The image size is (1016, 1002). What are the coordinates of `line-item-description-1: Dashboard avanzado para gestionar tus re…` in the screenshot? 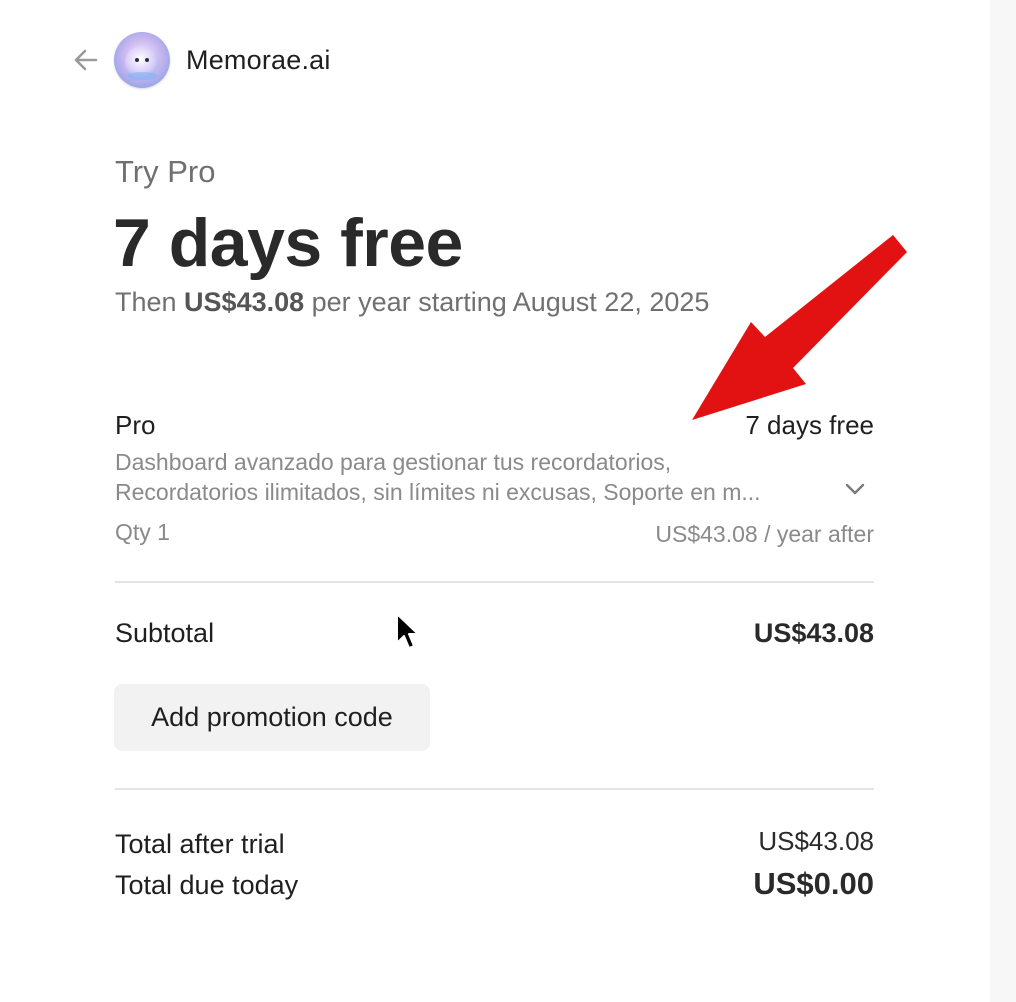 It's located at (393, 462).